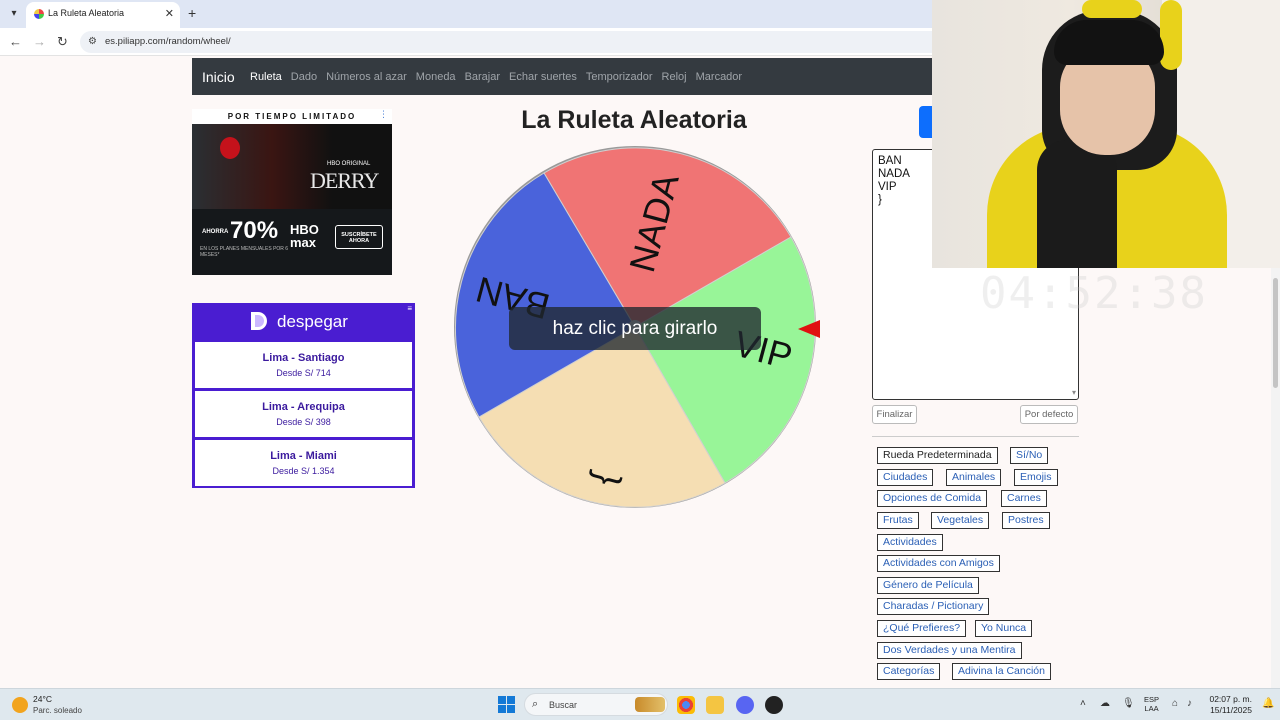  Describe the element at coordinates (910, 542) in the screenshot. I see `preset-activities: Actividades` at that location.